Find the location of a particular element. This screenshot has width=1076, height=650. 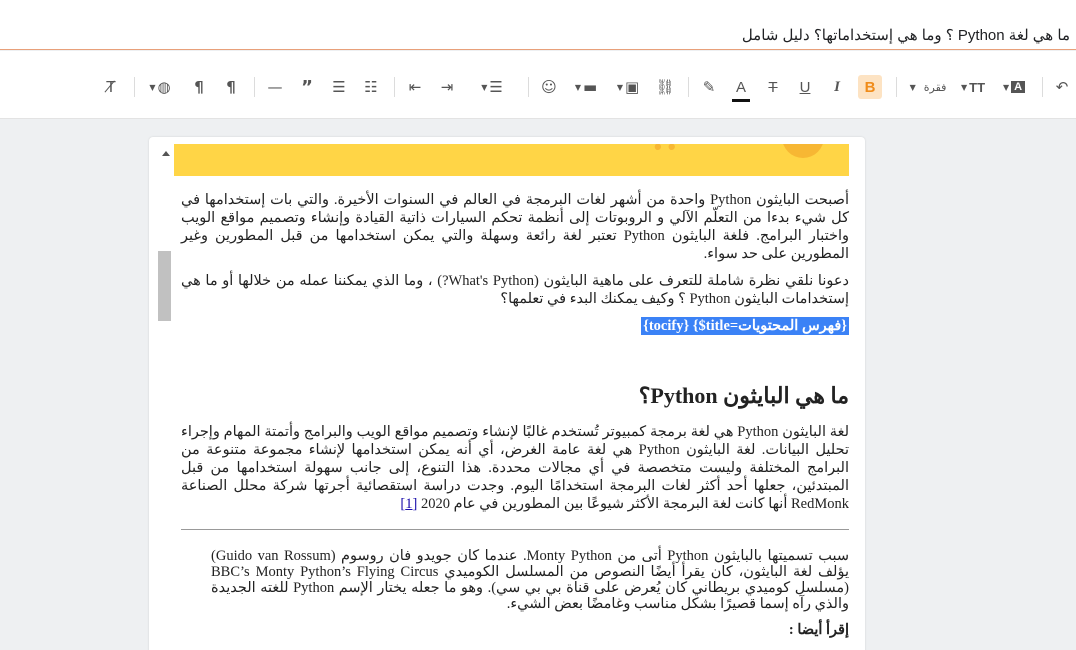

link-icon: ⛓ is located at coordinates (665, 87).